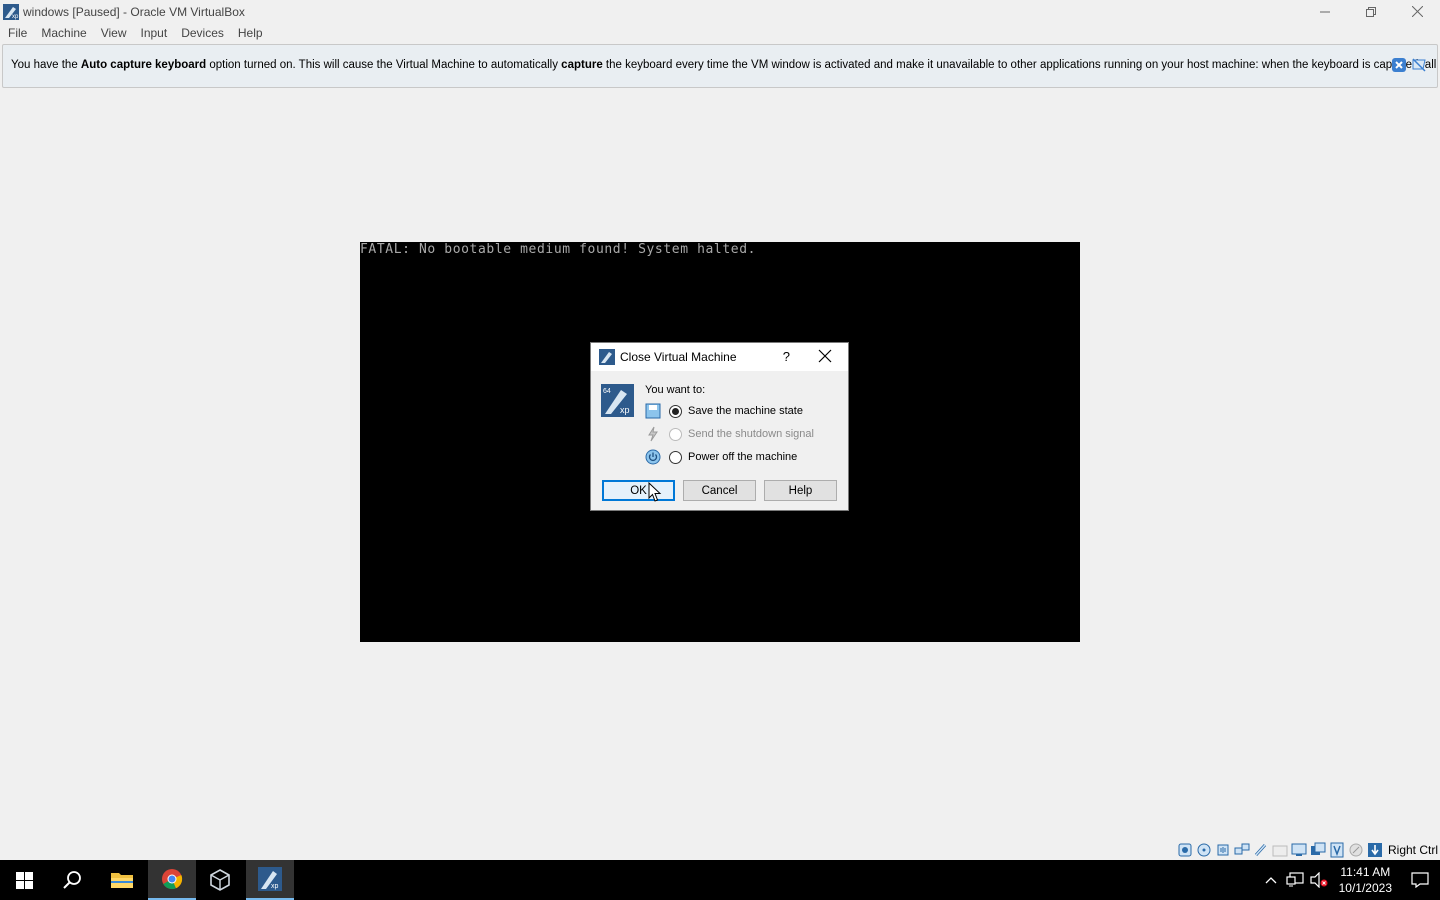  Describe the element at coordinates (653, 411) in the screenshot. I see `save-state-icon` at that location.